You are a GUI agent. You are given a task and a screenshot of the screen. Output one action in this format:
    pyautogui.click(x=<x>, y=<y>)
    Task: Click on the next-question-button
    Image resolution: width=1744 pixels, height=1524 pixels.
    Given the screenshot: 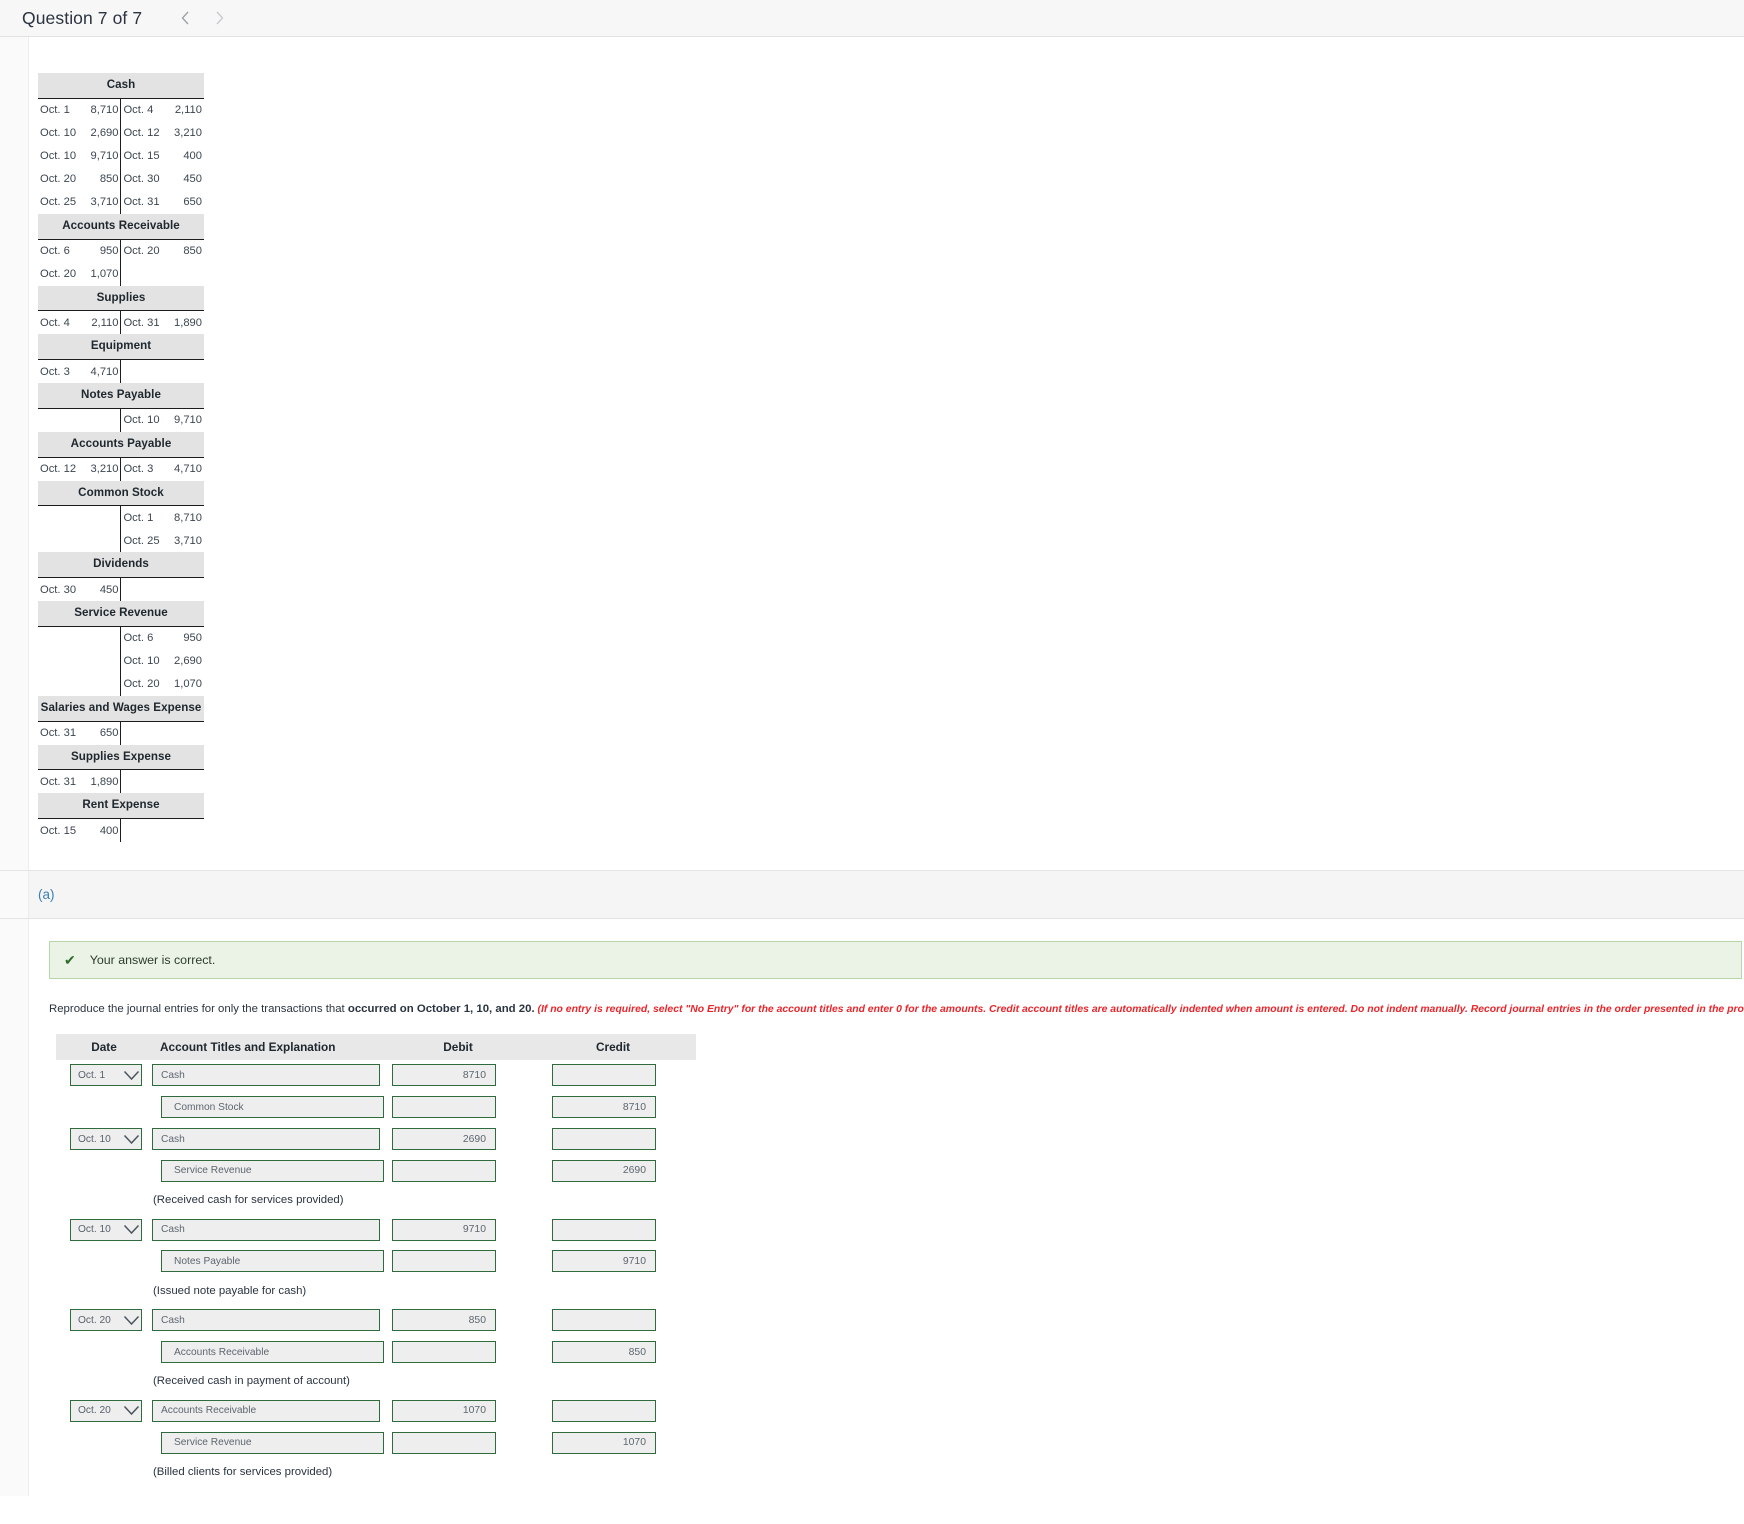 What is the action you would take?
    pyautogui.click(x=219, y=18)
    